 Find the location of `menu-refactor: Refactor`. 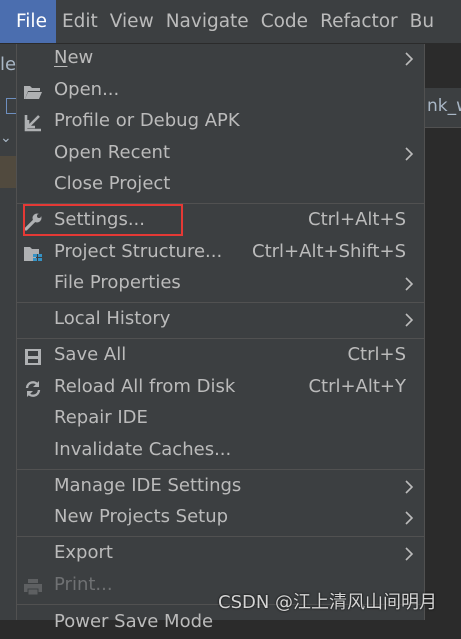

menu-refactor: Refactor is located at coordinates (359, 21).